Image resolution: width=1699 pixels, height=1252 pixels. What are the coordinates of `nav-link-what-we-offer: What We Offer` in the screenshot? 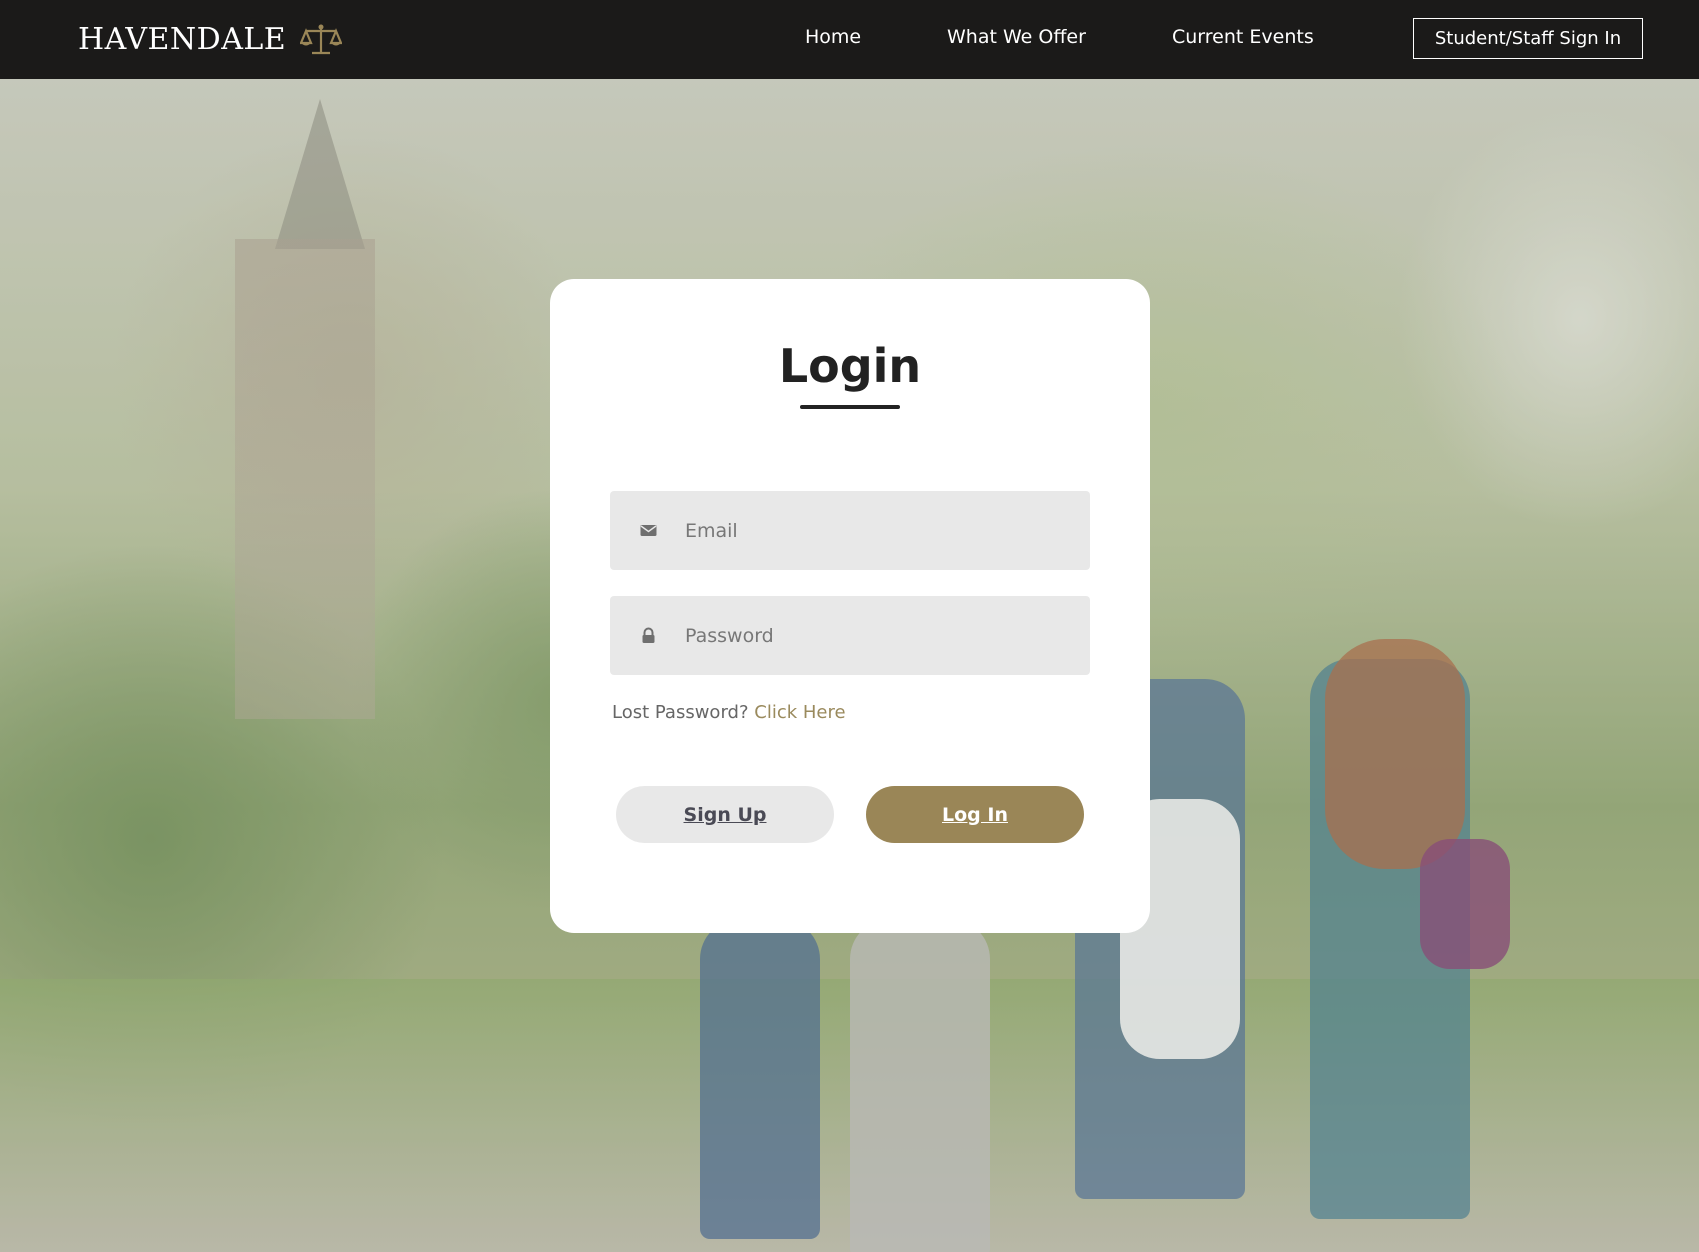 It's located at (1016, 37).